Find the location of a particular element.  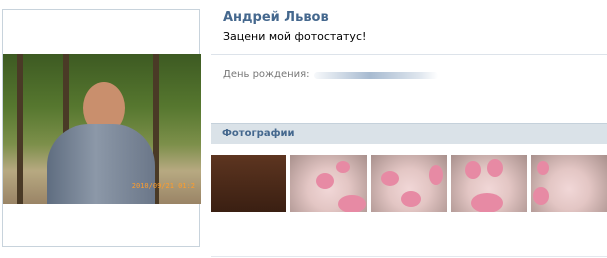

photos-section-header: Фотографии is located at coordinates (409, 133).